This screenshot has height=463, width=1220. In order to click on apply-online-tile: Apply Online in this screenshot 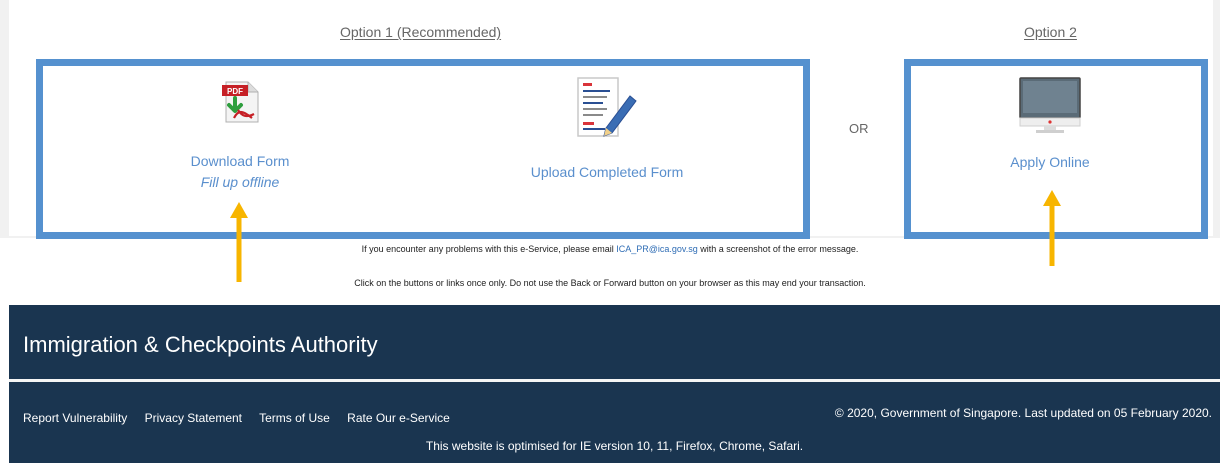, I will do `click(1050, 123)`.